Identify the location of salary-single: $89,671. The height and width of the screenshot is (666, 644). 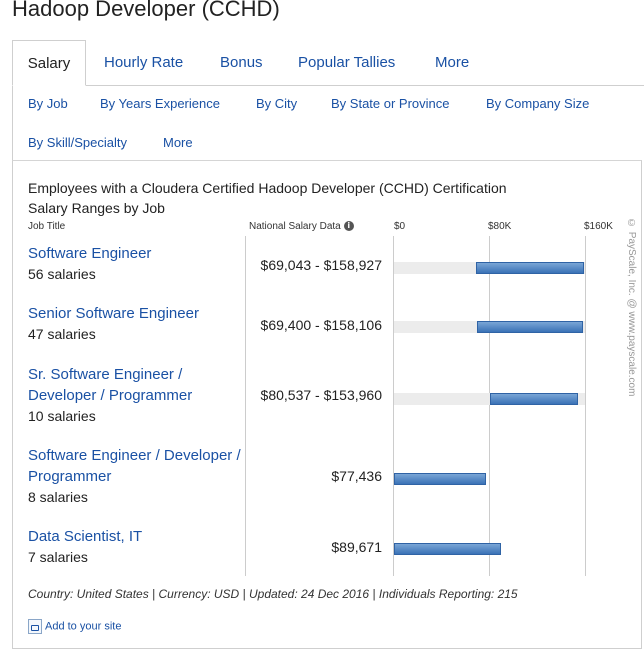
(356, 547).